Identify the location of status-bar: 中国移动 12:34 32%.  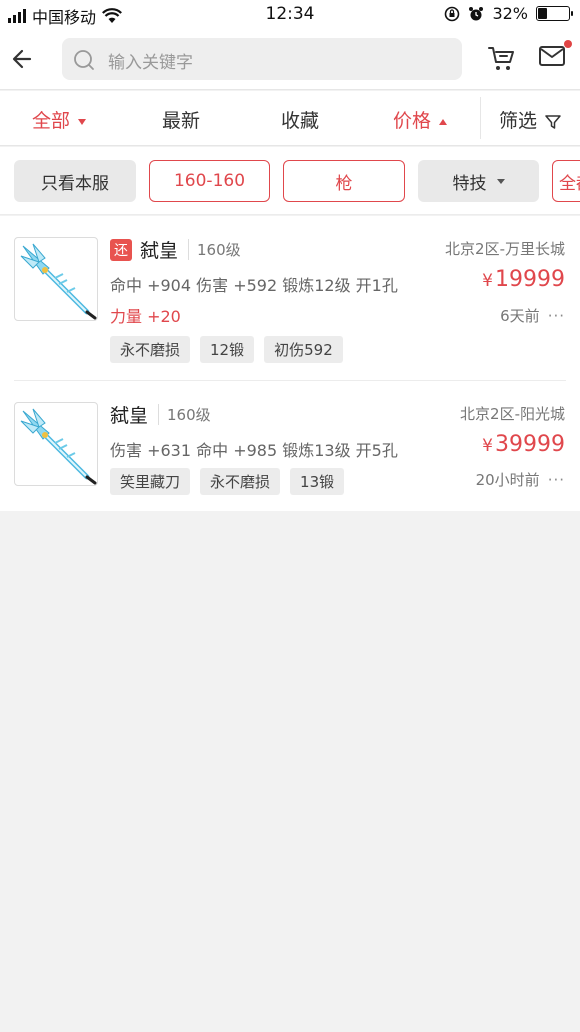
(290, 15).